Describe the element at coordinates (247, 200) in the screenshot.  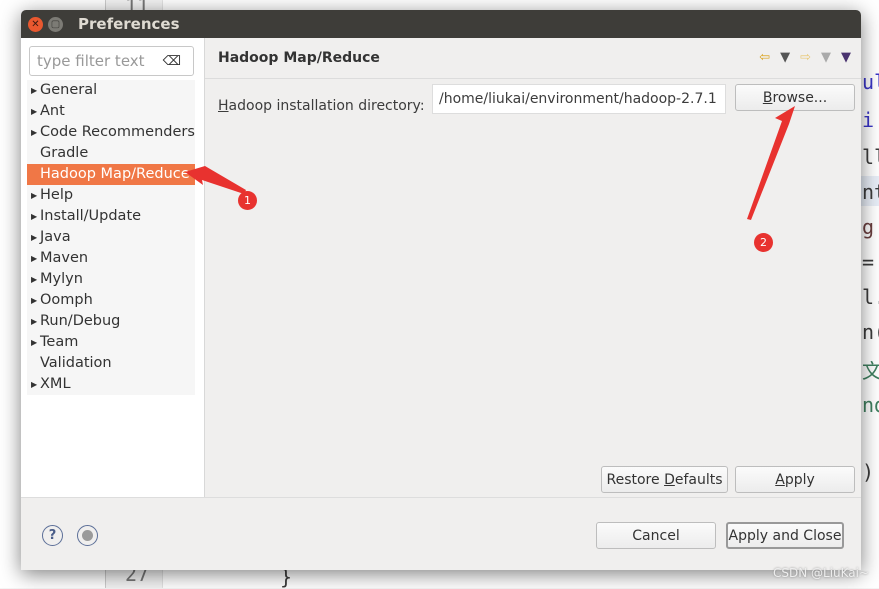
I see `annotation-badge-1: 1` at that location.